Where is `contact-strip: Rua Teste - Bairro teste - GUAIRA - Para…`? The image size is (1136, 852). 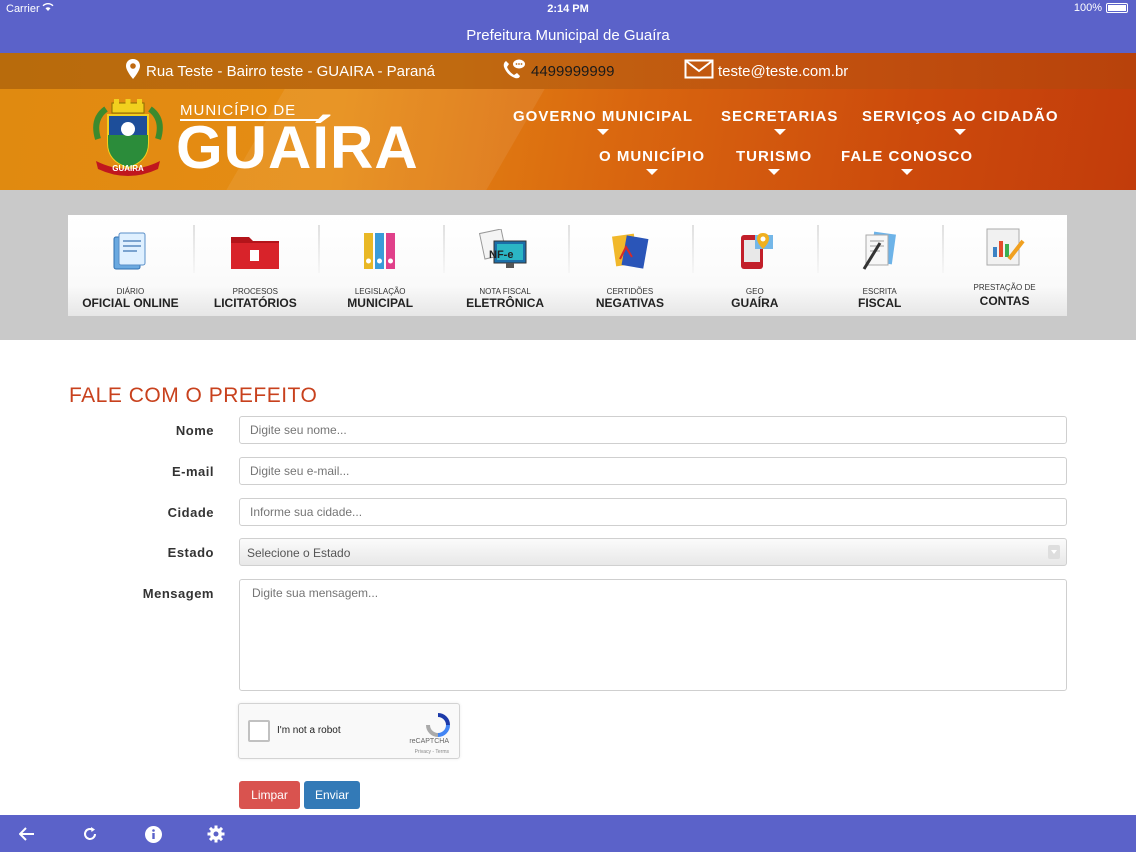 contact-strip: Rua Teste - Bairro teste - GUAIRA - Para… is located at coordinates (568, 71).